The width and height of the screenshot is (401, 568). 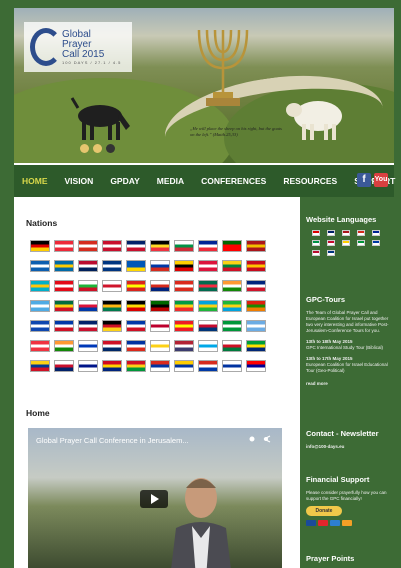 What do you see at coordinates (79, 181) in the screenshot?
I see `nav-vision: VISION` at bounding box center [79, 181].